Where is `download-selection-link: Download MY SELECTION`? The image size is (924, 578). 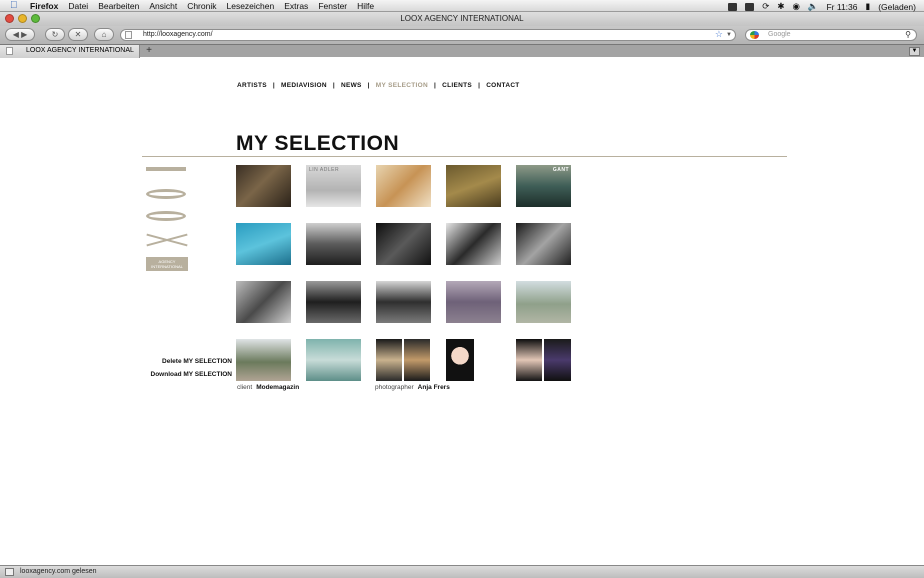
download-selection-link: Download MY SELECTION is located at coordinates (186, 374).